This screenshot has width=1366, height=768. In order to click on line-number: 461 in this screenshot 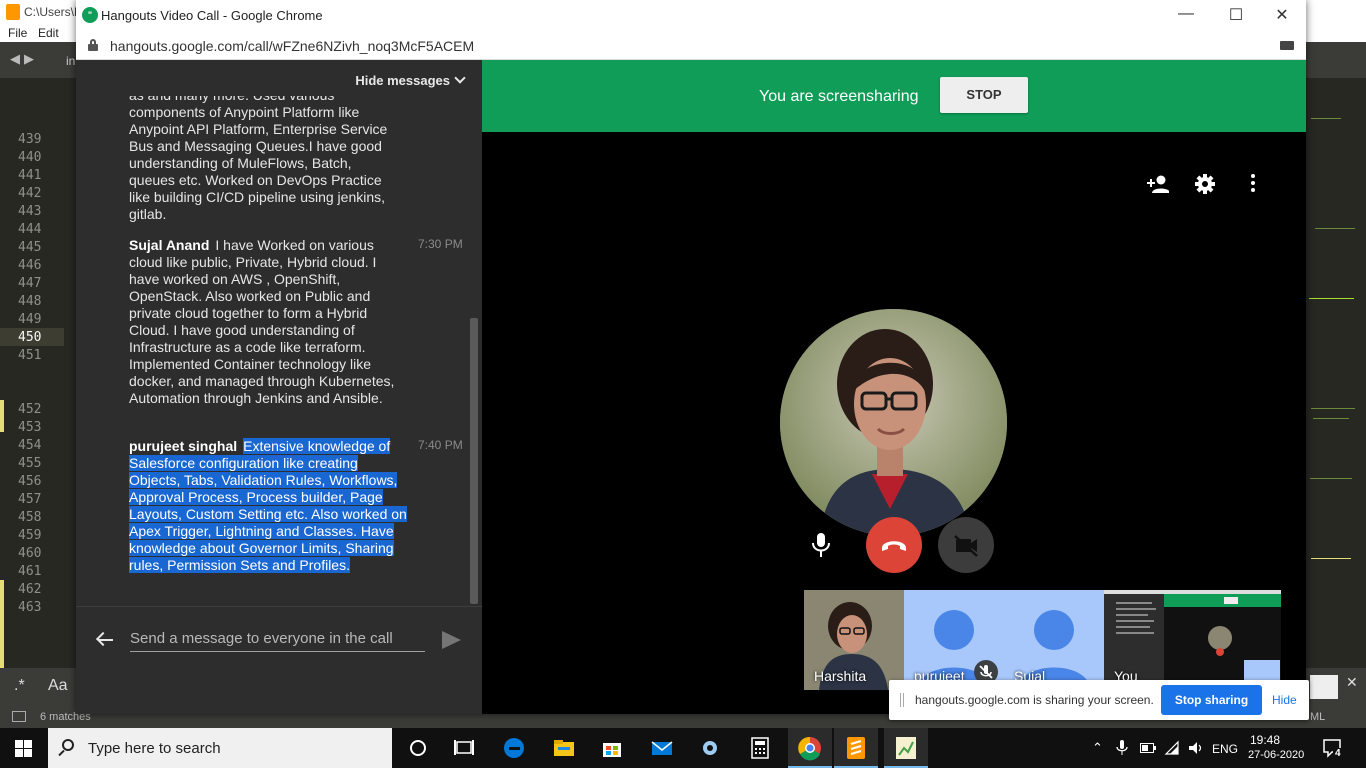, I will do `click(30, 571)`.